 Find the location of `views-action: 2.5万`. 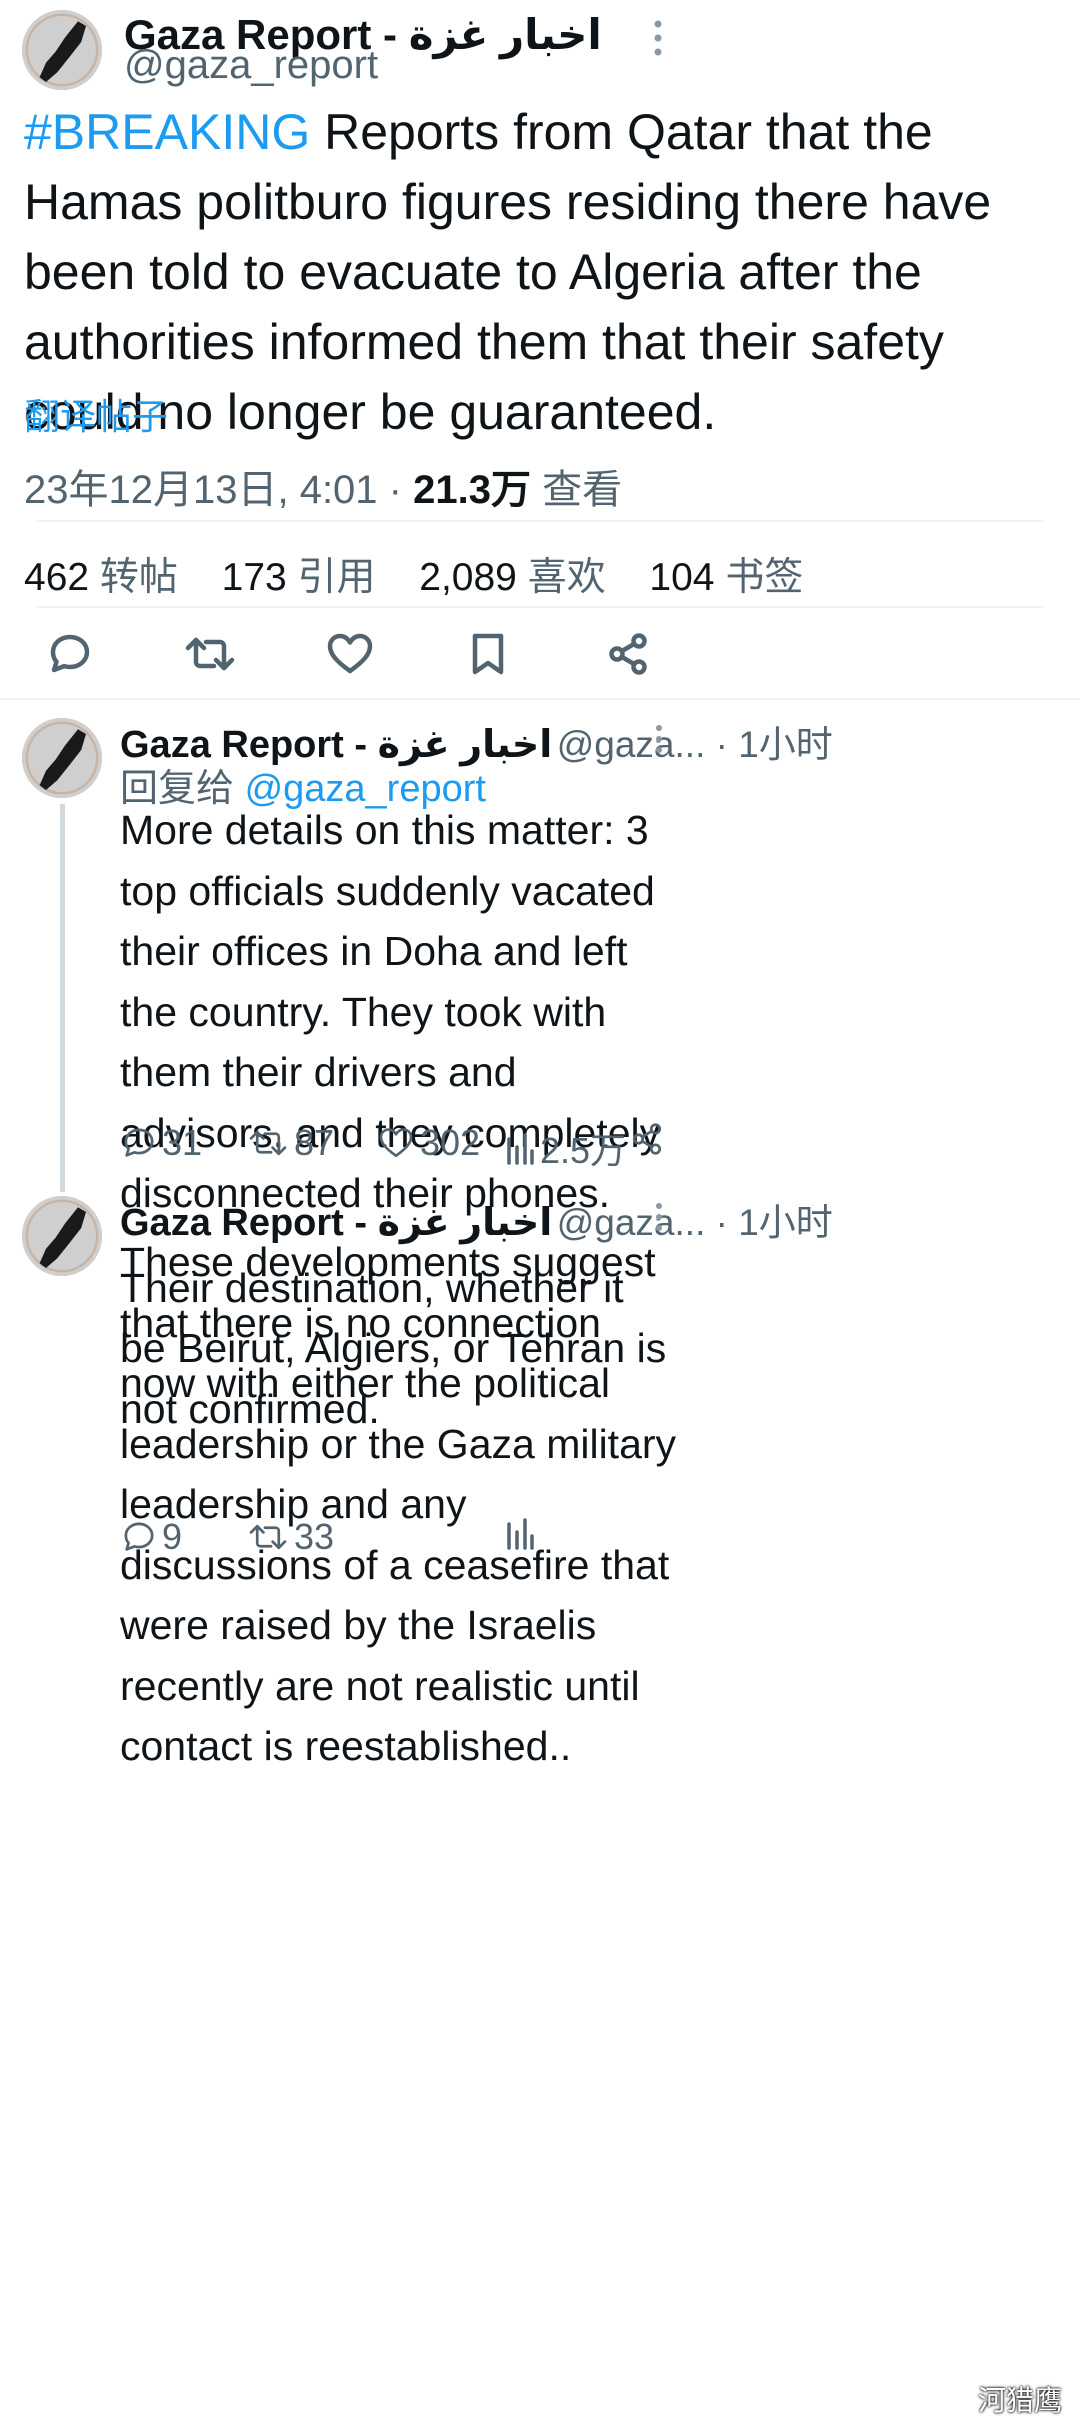

views-action: 2.5万 is located at coordinates (566, 1148).